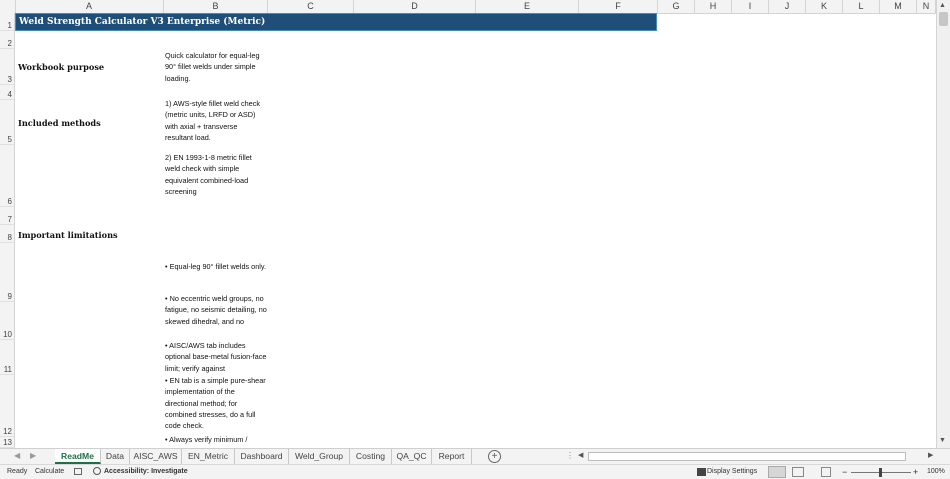 This screenshot has width=950, height=479. Describe the element at coordinates (7, 67) in the screenshot. I see `row-header-3: 3` at that location.